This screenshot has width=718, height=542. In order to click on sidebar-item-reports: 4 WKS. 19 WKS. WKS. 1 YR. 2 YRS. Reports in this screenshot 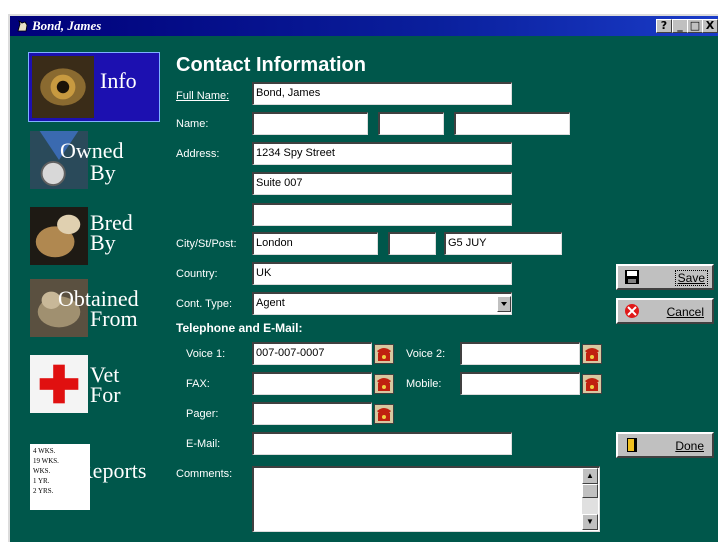, I will do `click(85, 472)`.